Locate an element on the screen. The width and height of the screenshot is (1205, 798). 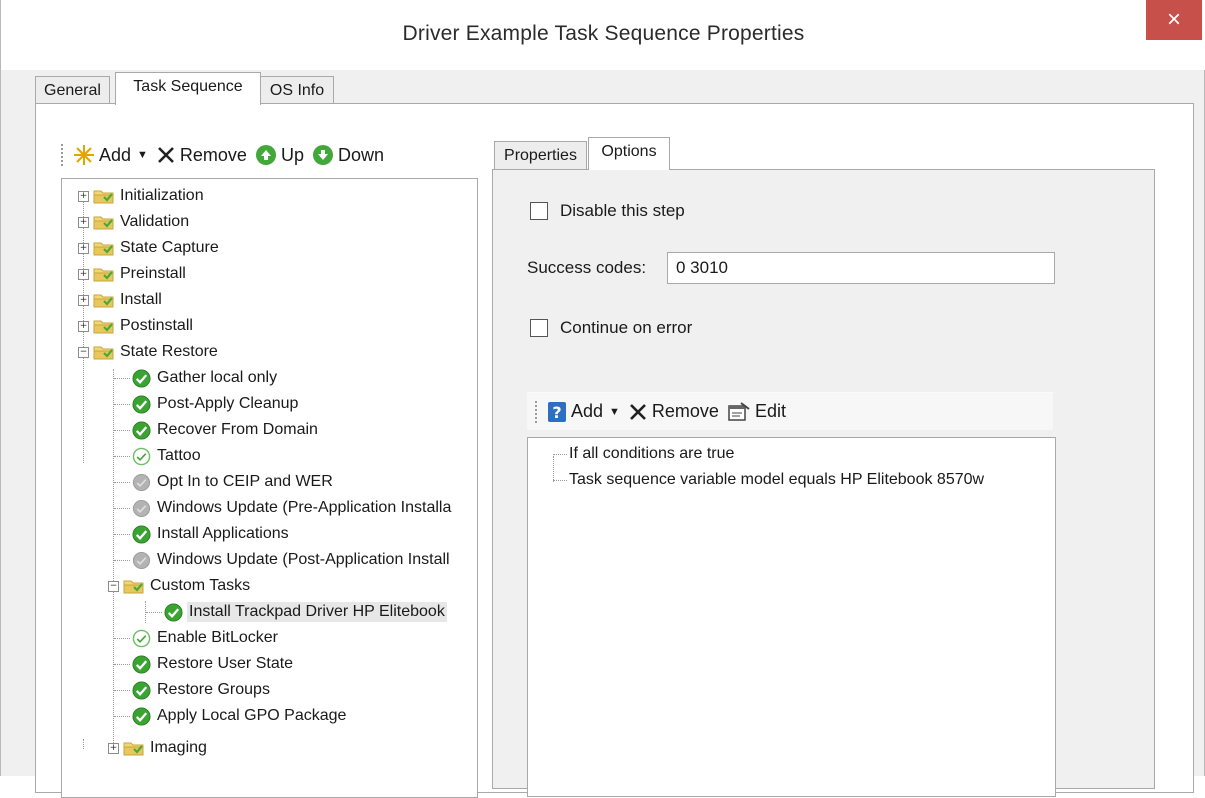
arrow-down-icon is located at coordinates (322, 155).